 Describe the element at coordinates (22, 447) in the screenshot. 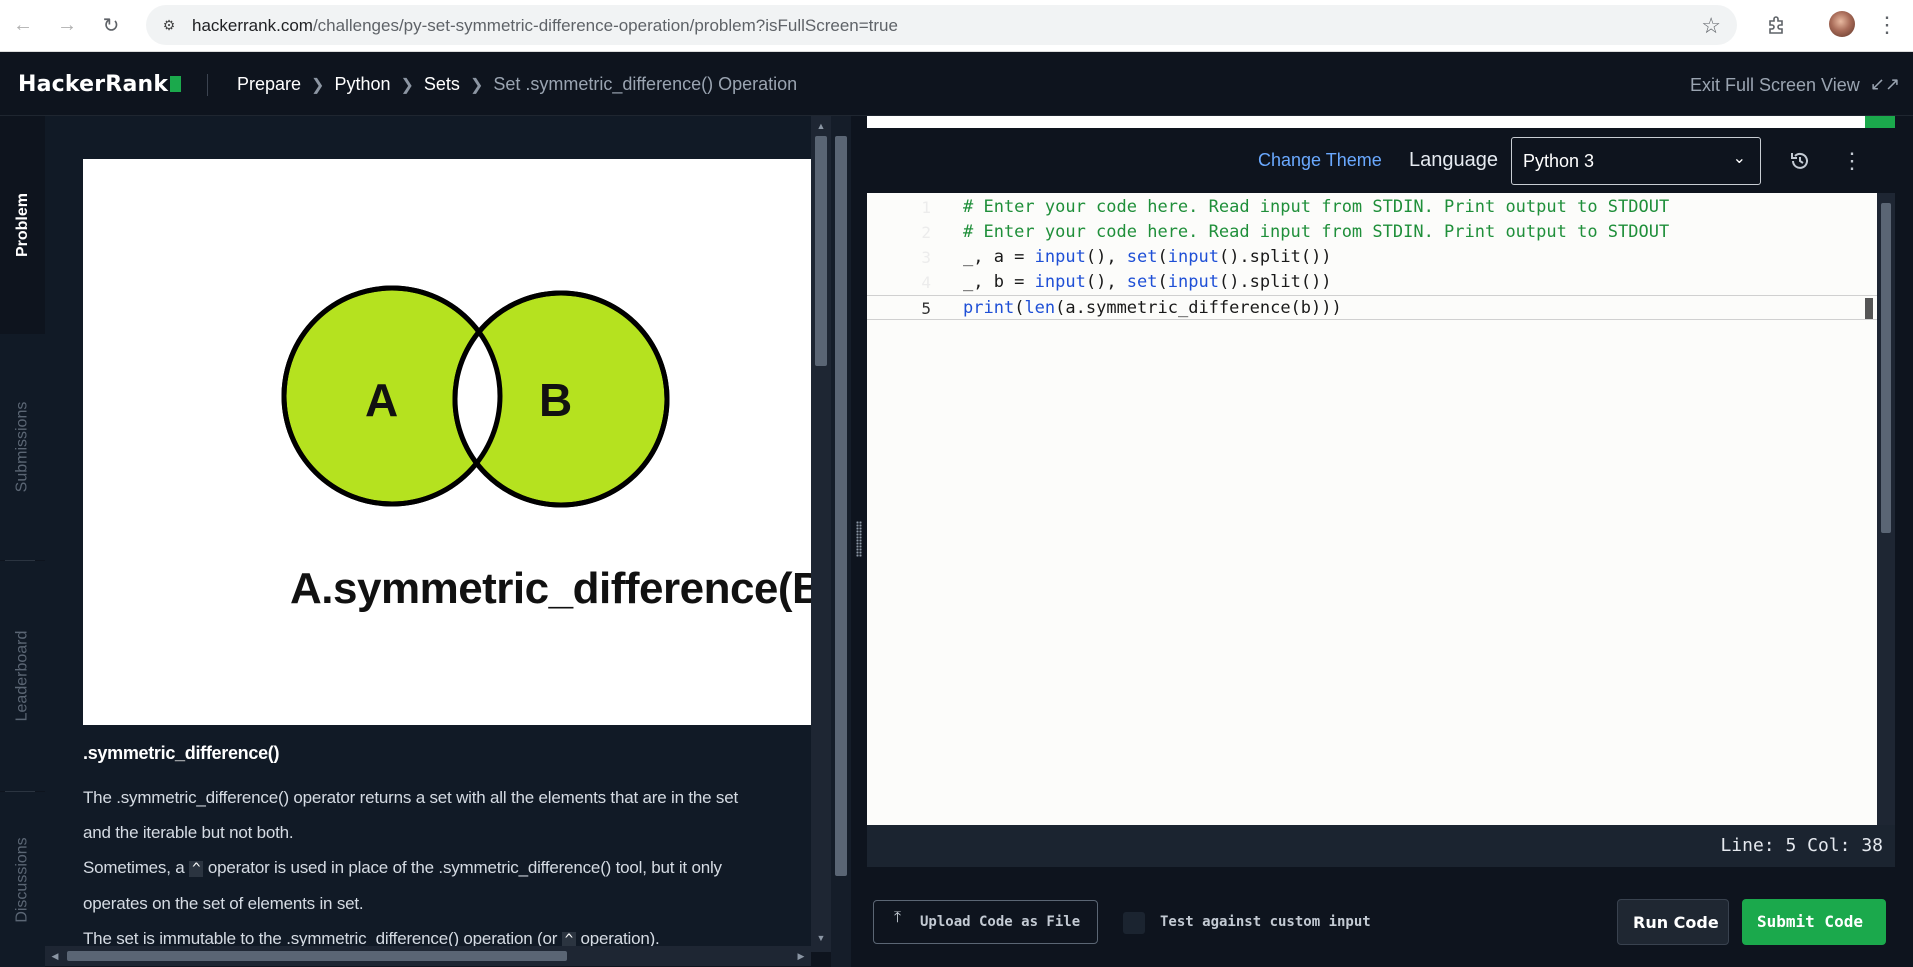

I see `tab-submissions: Submissions` at that location.